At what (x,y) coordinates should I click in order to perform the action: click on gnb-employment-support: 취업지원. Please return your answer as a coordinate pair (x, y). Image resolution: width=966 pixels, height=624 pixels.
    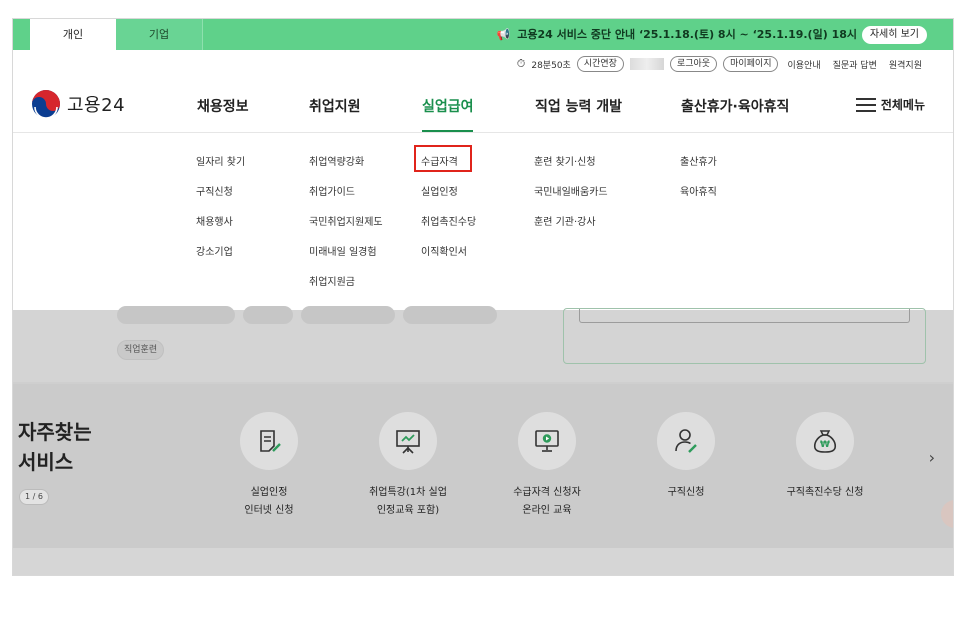
    Looking at the image, I should click on (335, 106).